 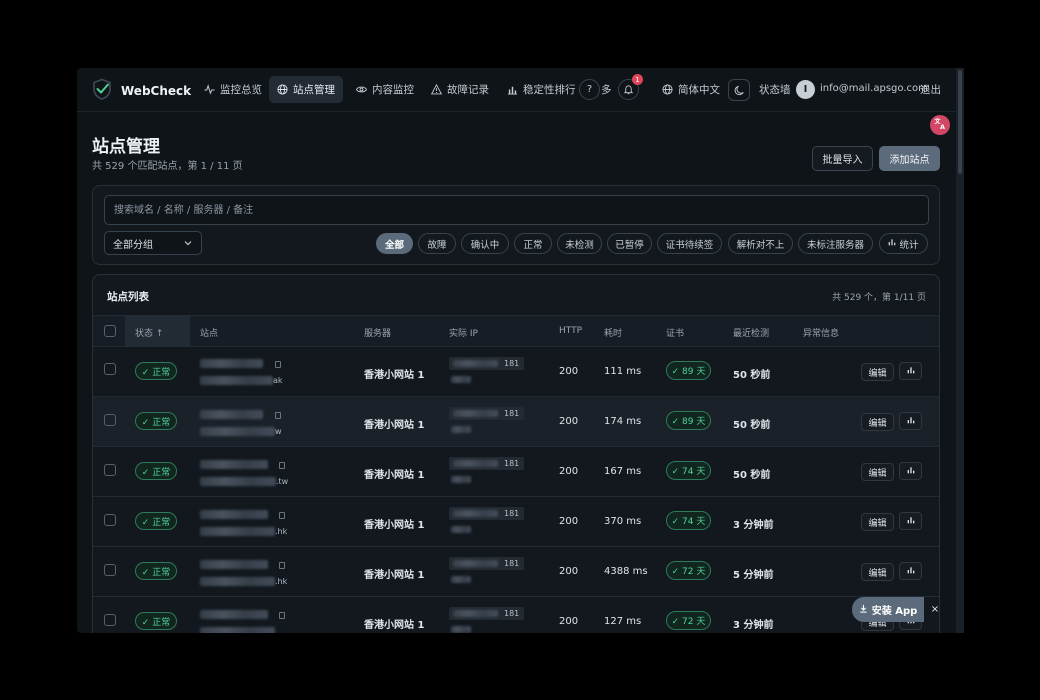 I want to click on theme-toggle-button, so click(x=739, y=90).